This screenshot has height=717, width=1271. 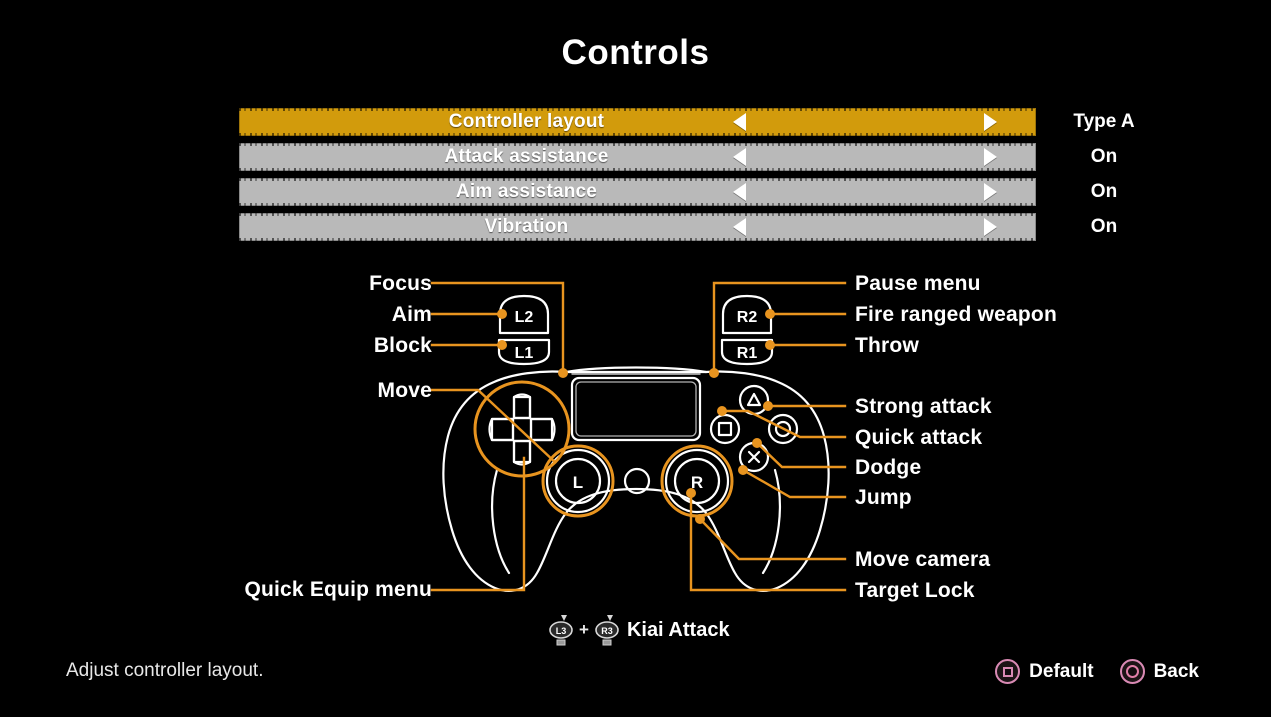 I want to click on setting-label: Controller layout, so click(x=526, y=121).